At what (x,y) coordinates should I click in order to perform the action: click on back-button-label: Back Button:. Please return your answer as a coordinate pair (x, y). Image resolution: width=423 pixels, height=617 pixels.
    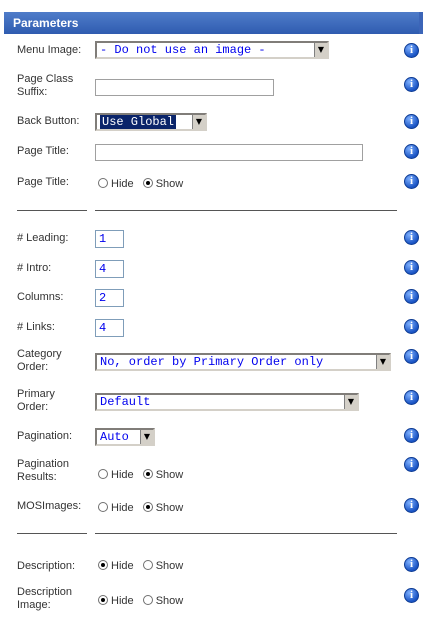
    Looking at the image, I should click on (48, 121).